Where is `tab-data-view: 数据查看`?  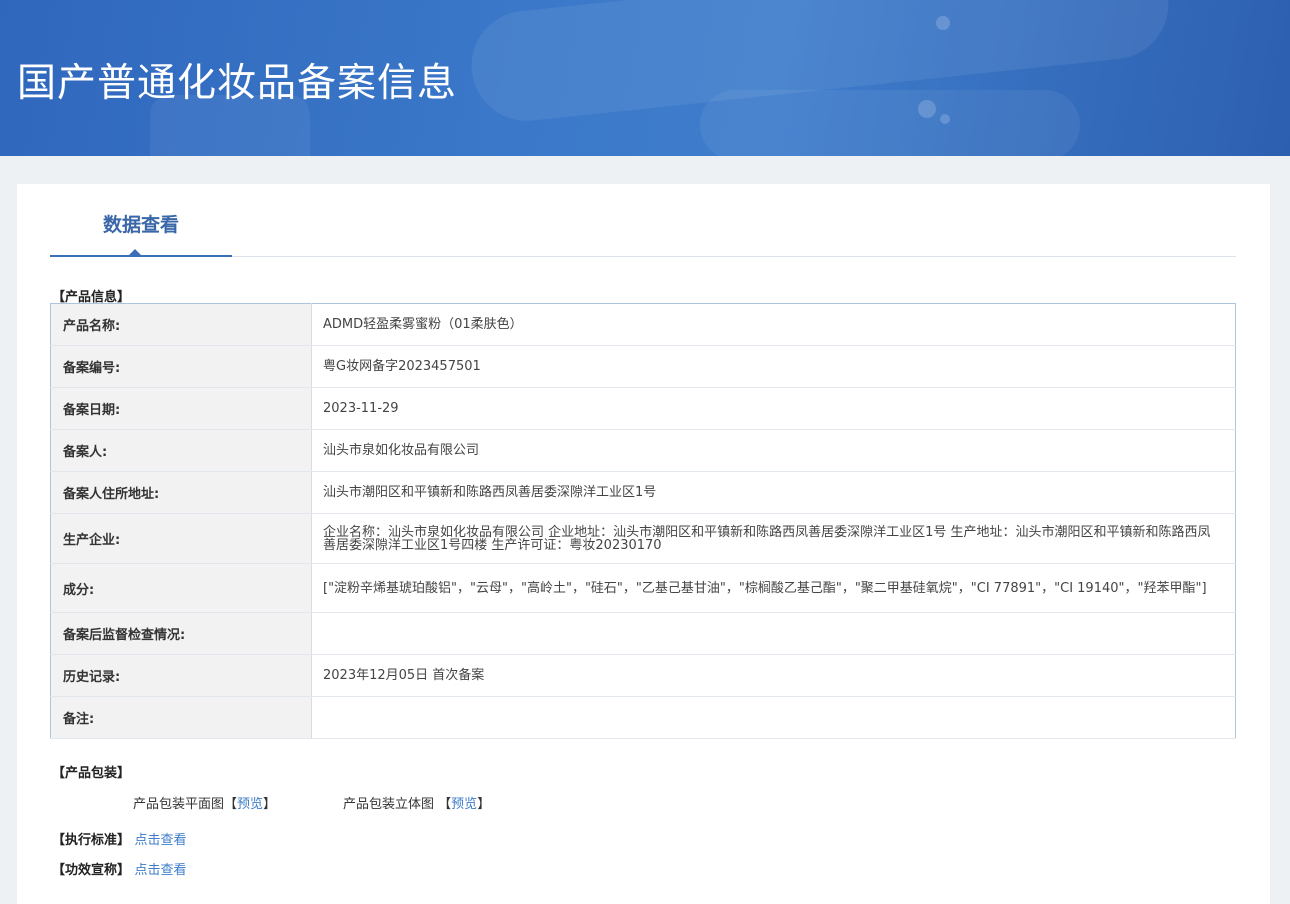
tab-data-view: 数据查看 is located at coordinates (141, 220).